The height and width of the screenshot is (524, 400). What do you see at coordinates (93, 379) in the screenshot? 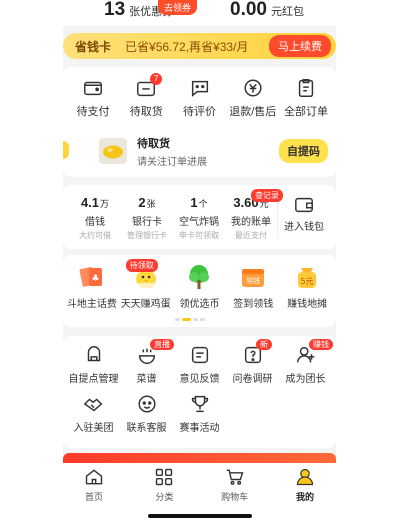
I see `tool-pickup-manage-label: 自提点管理` at bounding box center [93, 379].